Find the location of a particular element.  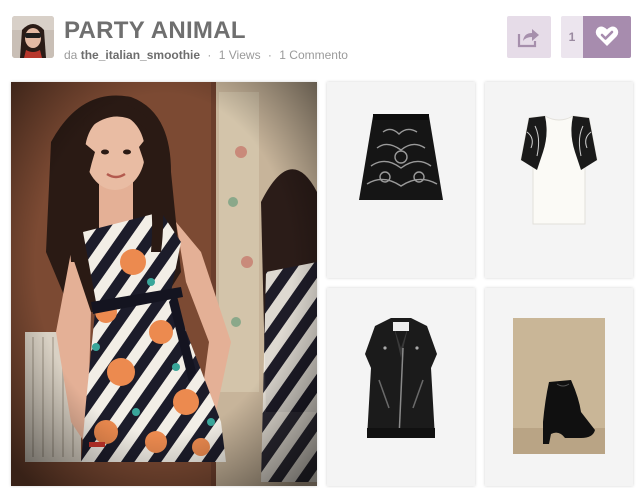

heart-check-icon is located at coordinates (607, 36).